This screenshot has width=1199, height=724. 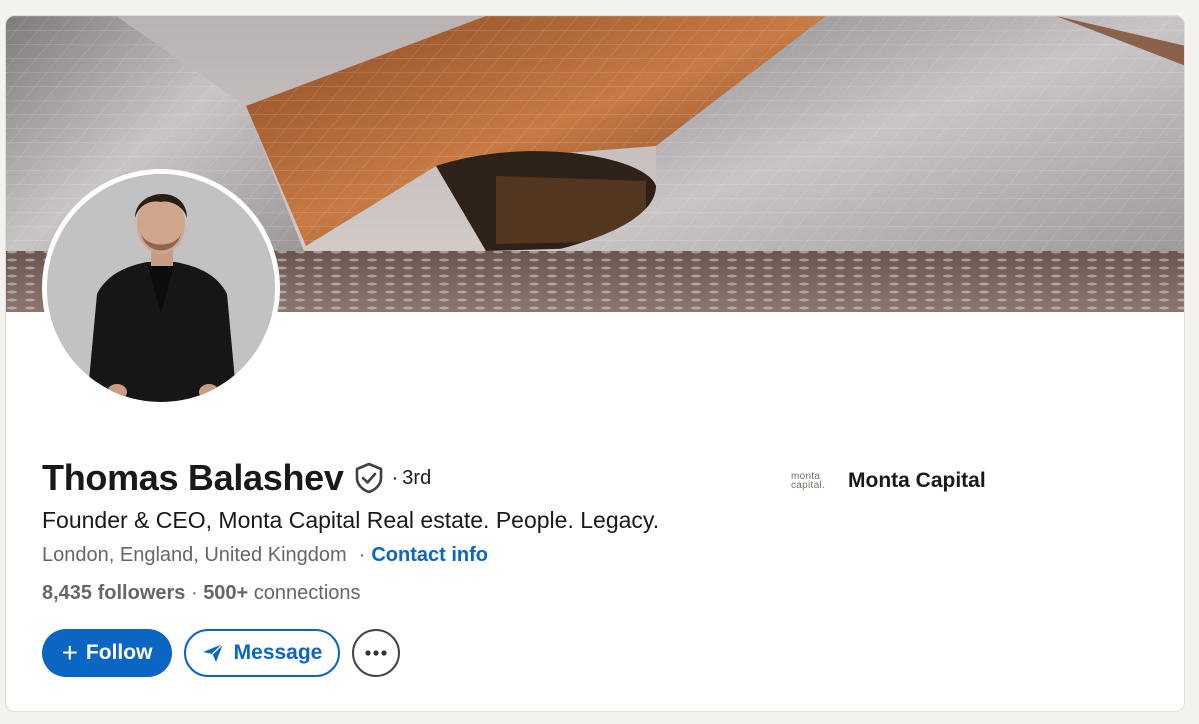 I want to click on plus-icon: +, so click(x=69, y=652).